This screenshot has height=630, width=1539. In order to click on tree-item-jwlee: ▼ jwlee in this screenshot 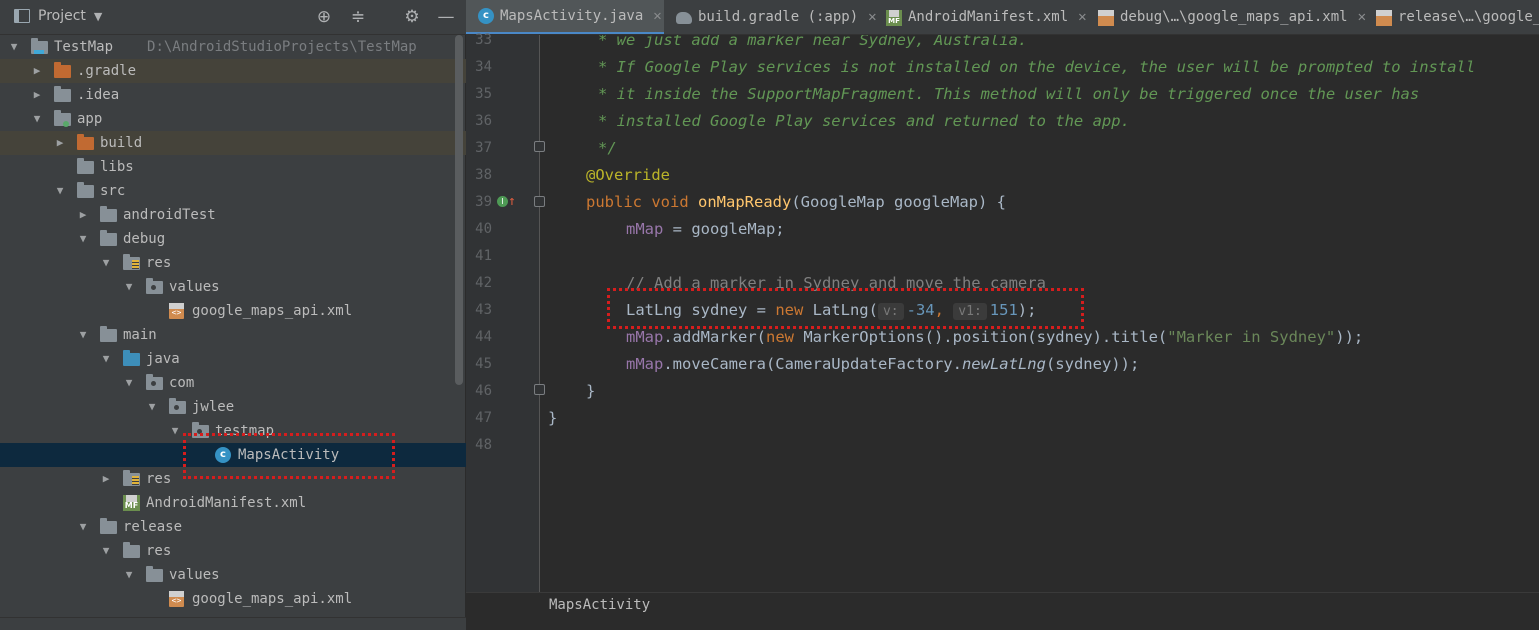, I will do `click(233, 407)`.